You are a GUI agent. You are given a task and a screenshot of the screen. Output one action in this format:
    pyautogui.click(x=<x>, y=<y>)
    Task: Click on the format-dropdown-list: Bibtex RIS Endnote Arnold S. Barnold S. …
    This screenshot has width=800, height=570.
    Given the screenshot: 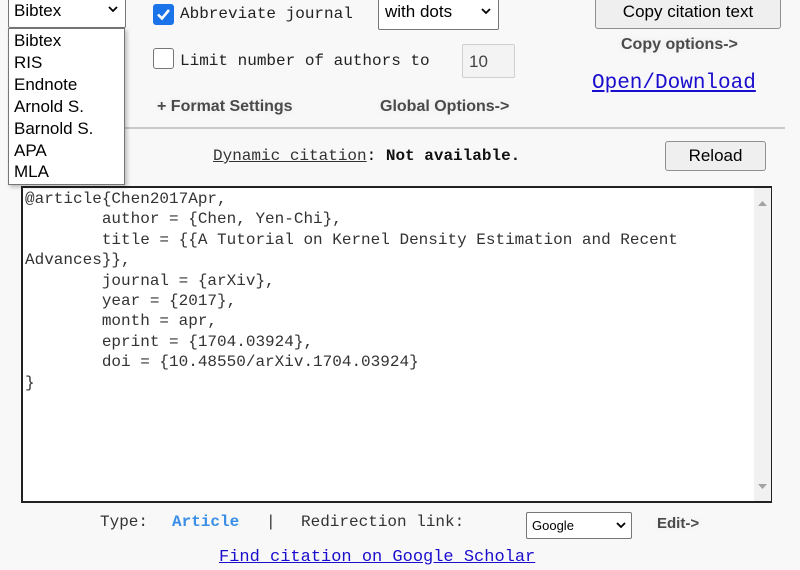 What is the action you would take?
    pyautogui.click(x=66, y=106)
    